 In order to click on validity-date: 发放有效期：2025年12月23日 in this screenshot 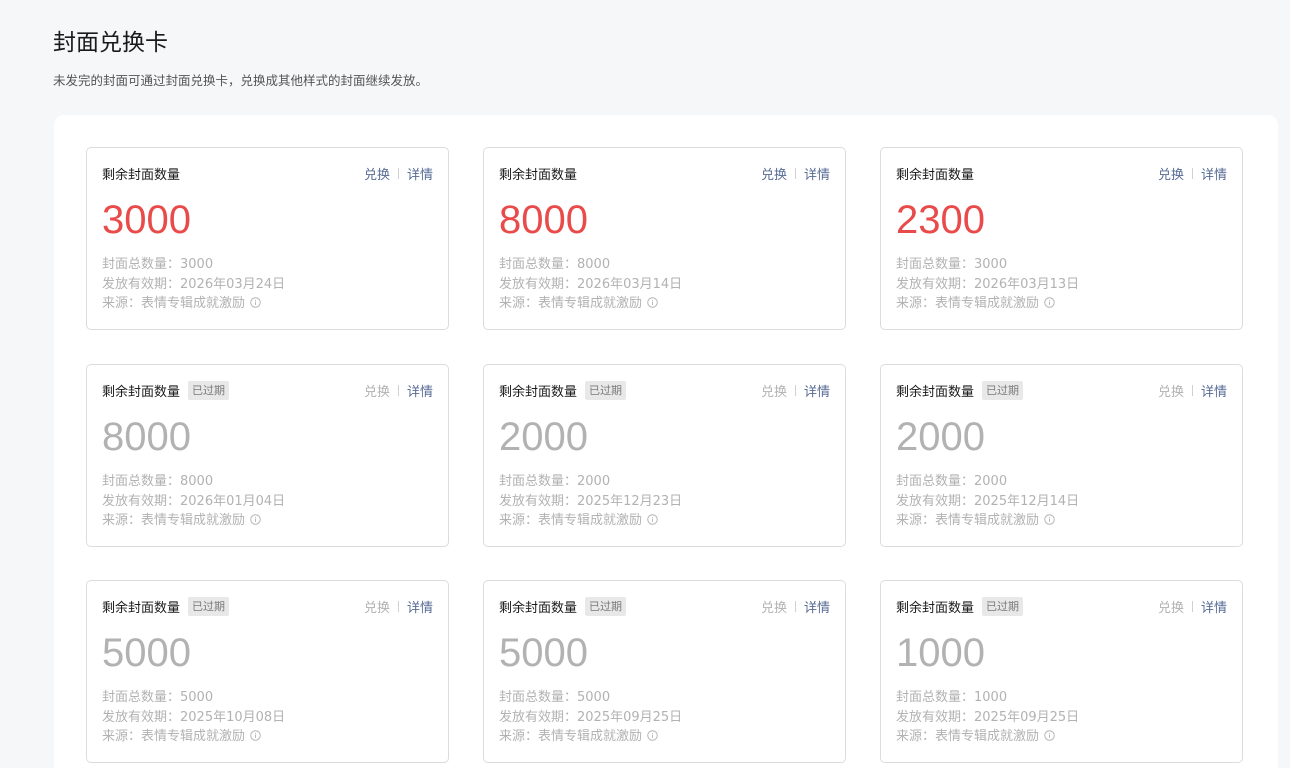, I will do `click(591, 501)`.